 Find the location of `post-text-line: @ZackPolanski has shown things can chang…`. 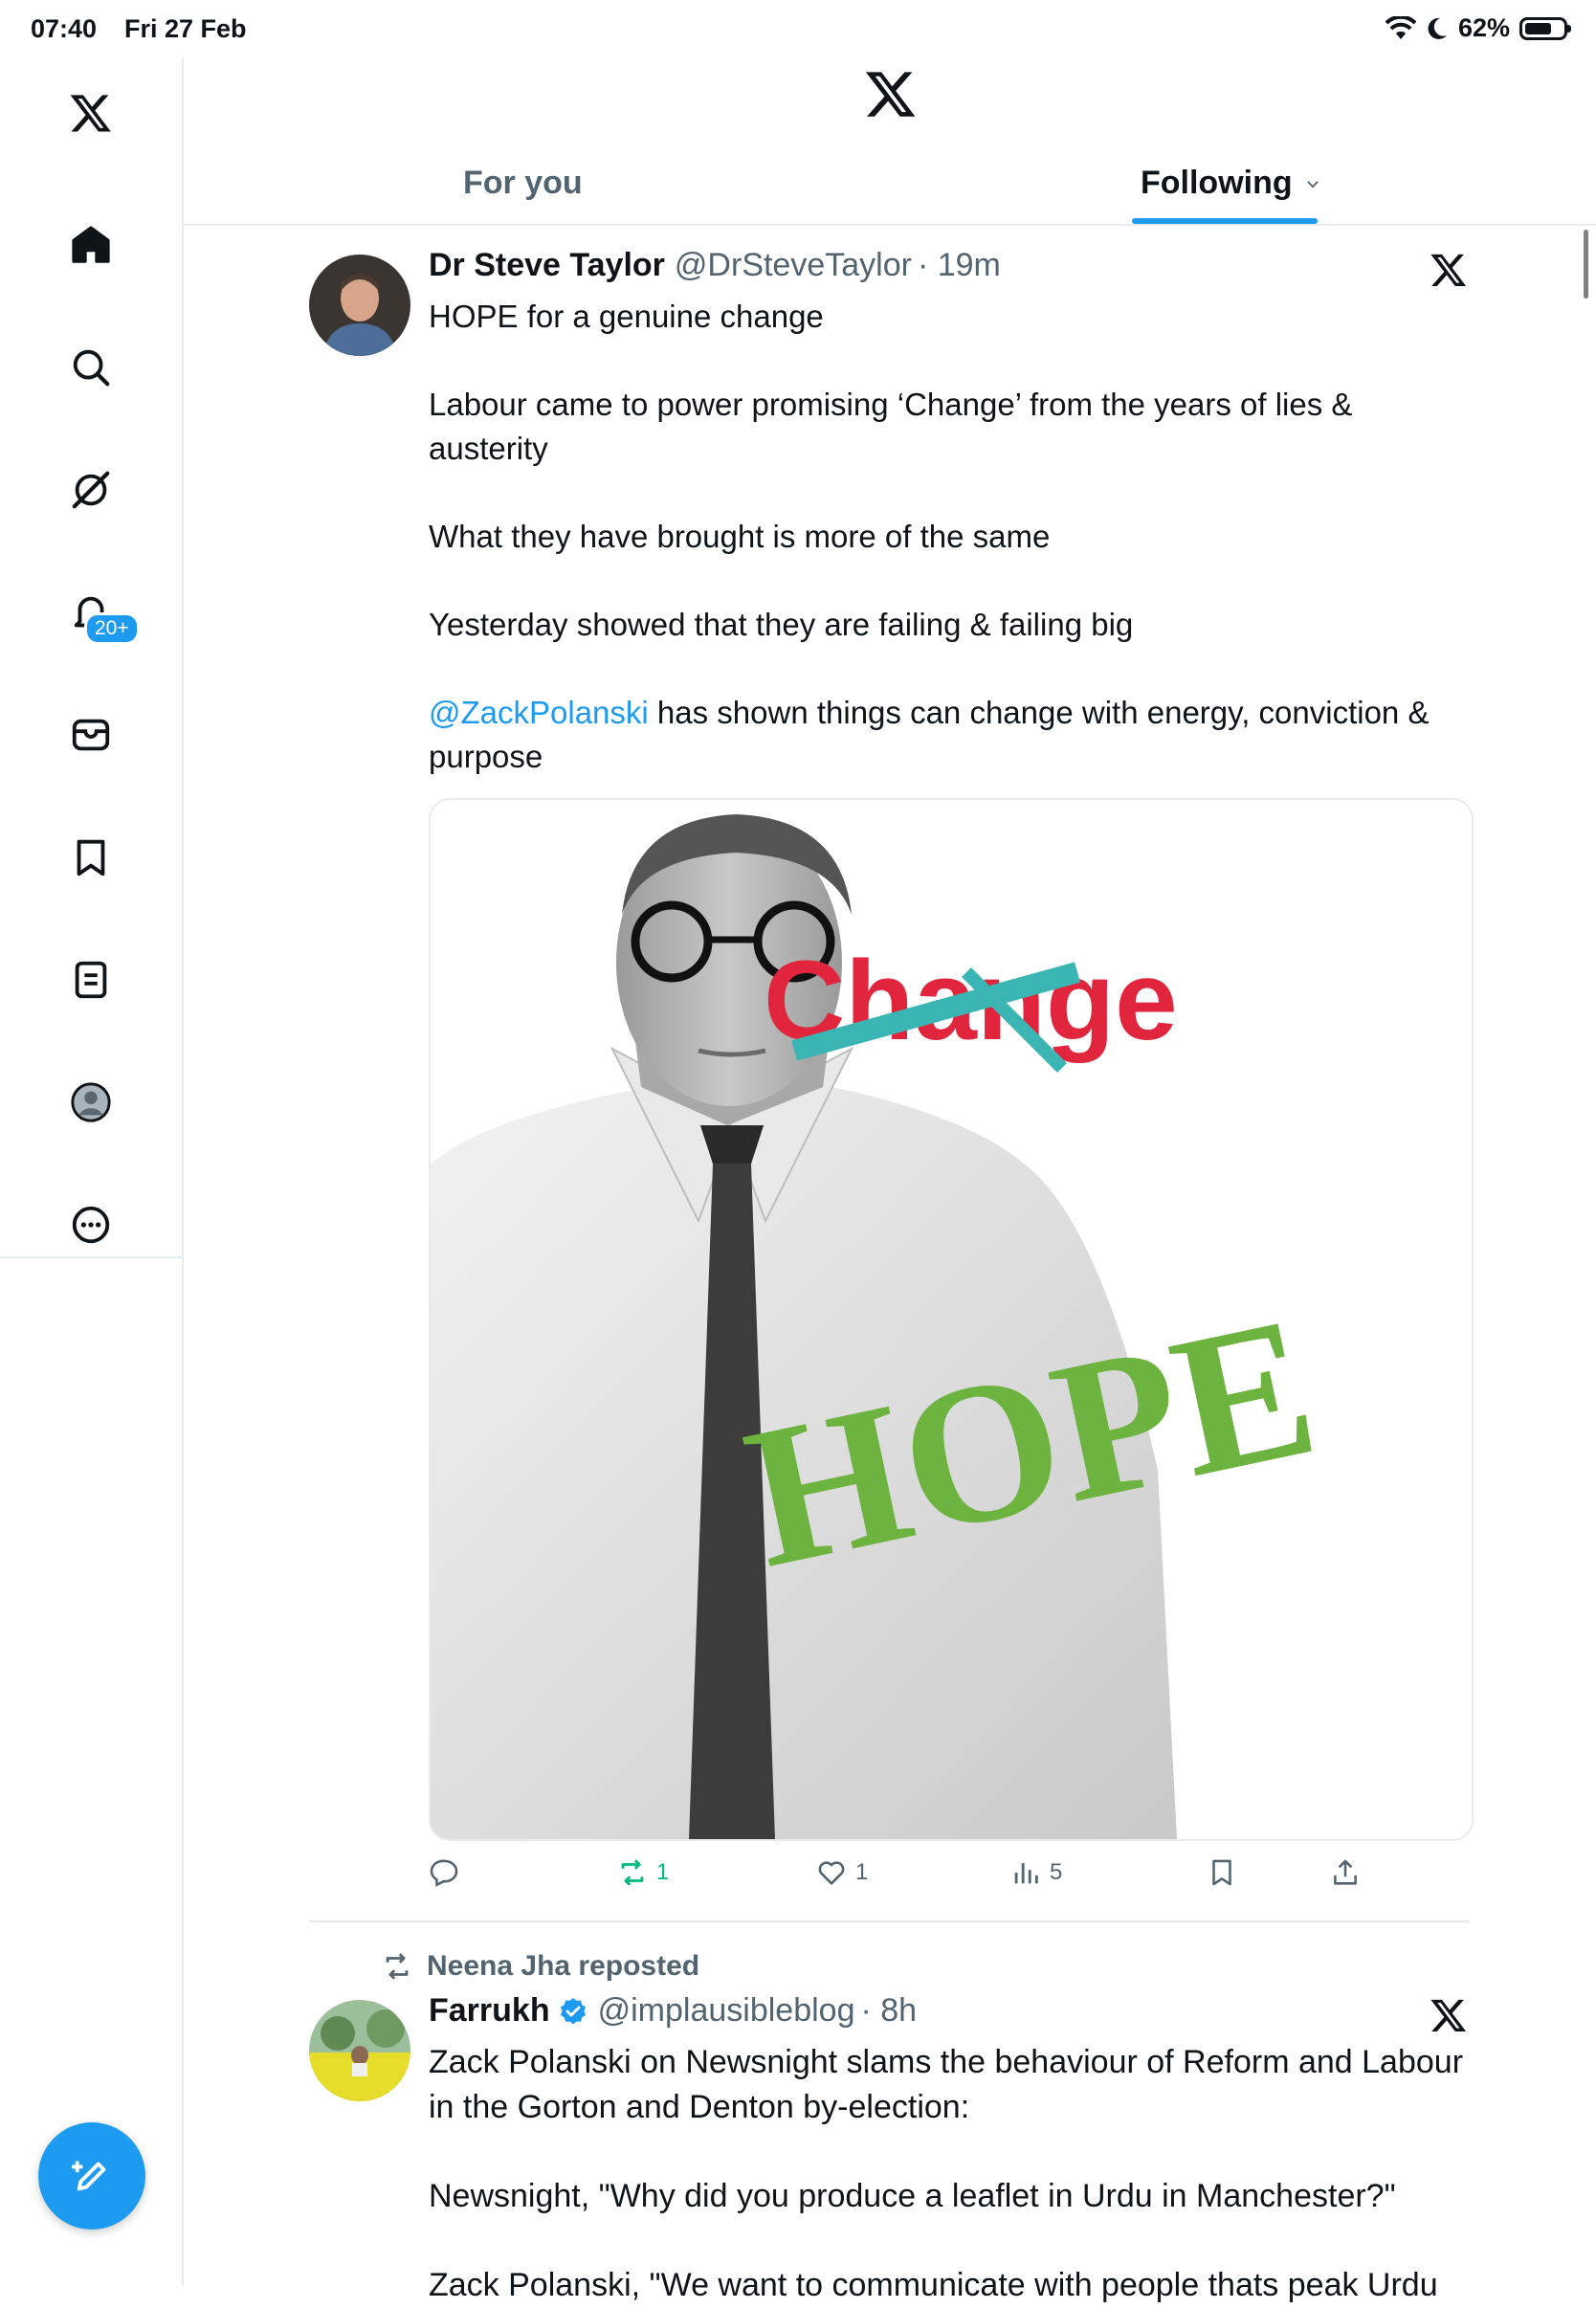

post-text-line: @ZackPolanski has shown things can chang… is located at coordinates (951, 735).